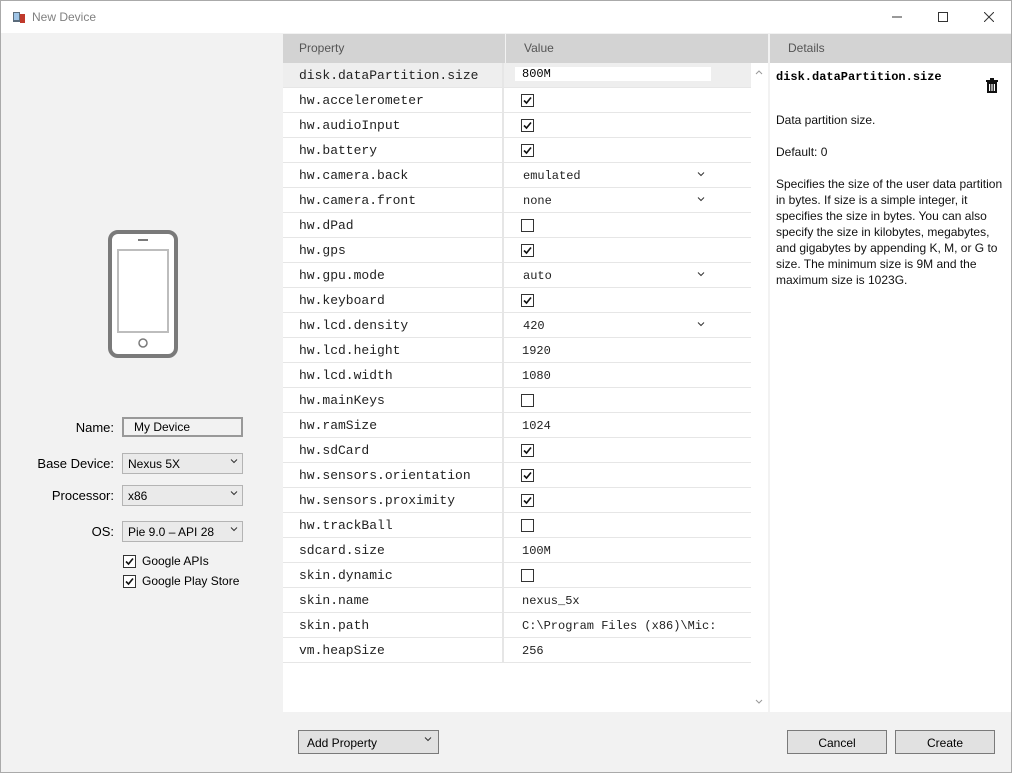  What do you see at coordinates (943, 17) in the screenshot?
I see `maximize-button` at bounding box center [943, 17].